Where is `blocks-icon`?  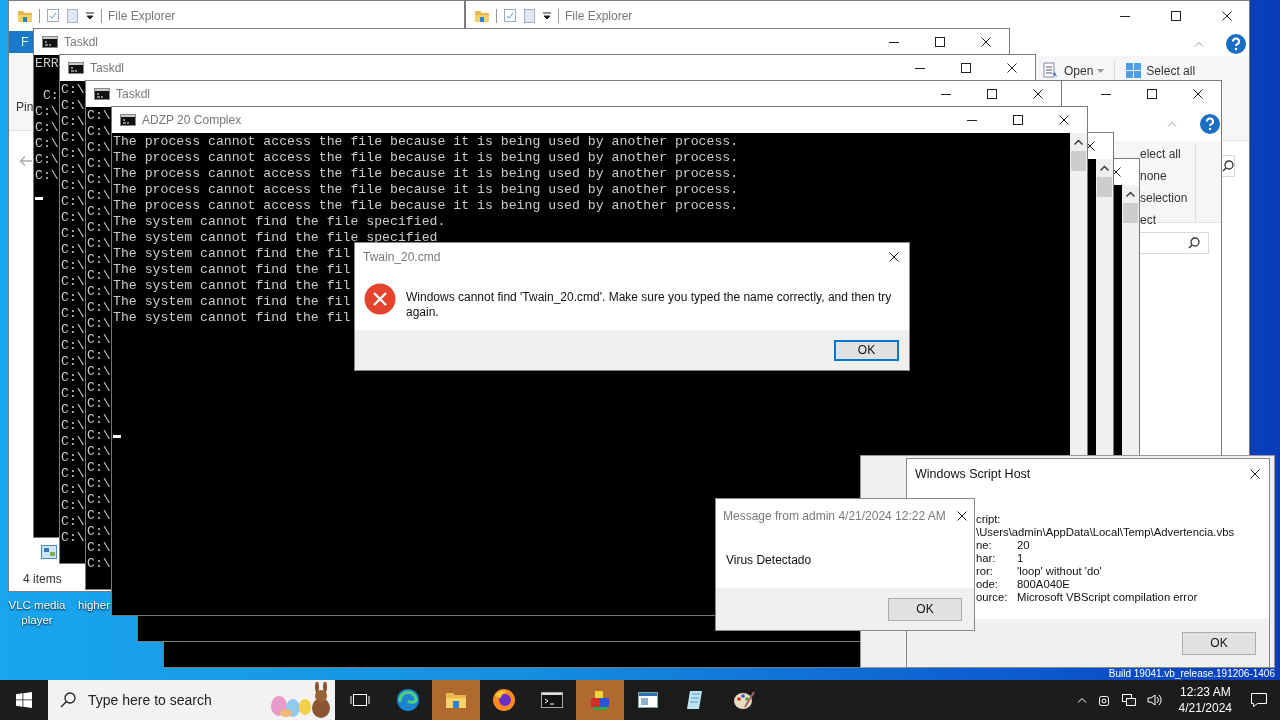 blocks-icon is located at coordinates (600, 700).